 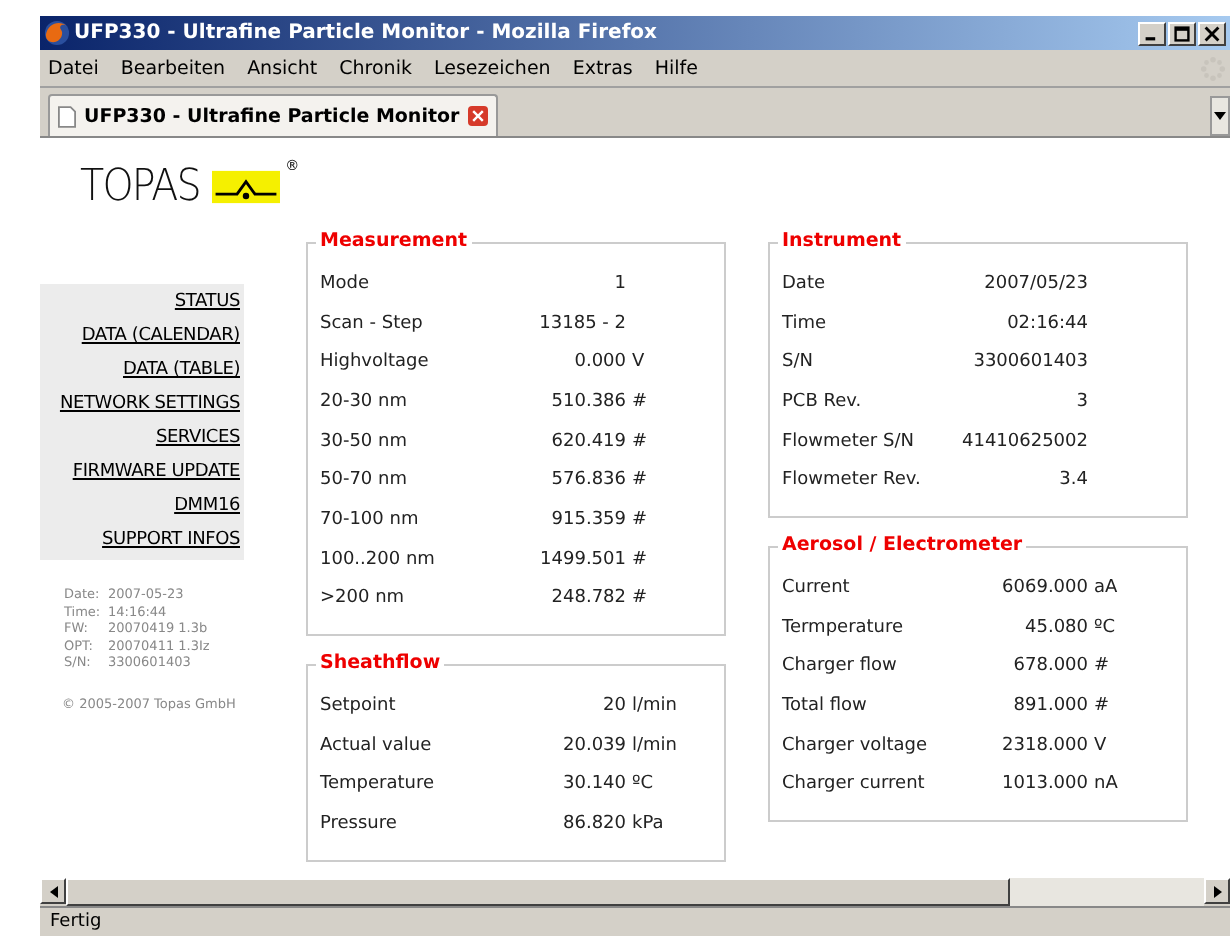 What do you see at coordinates (1152, 33) in the screenshot?
I see `minimize-button` at bounding box center [1152, 33].